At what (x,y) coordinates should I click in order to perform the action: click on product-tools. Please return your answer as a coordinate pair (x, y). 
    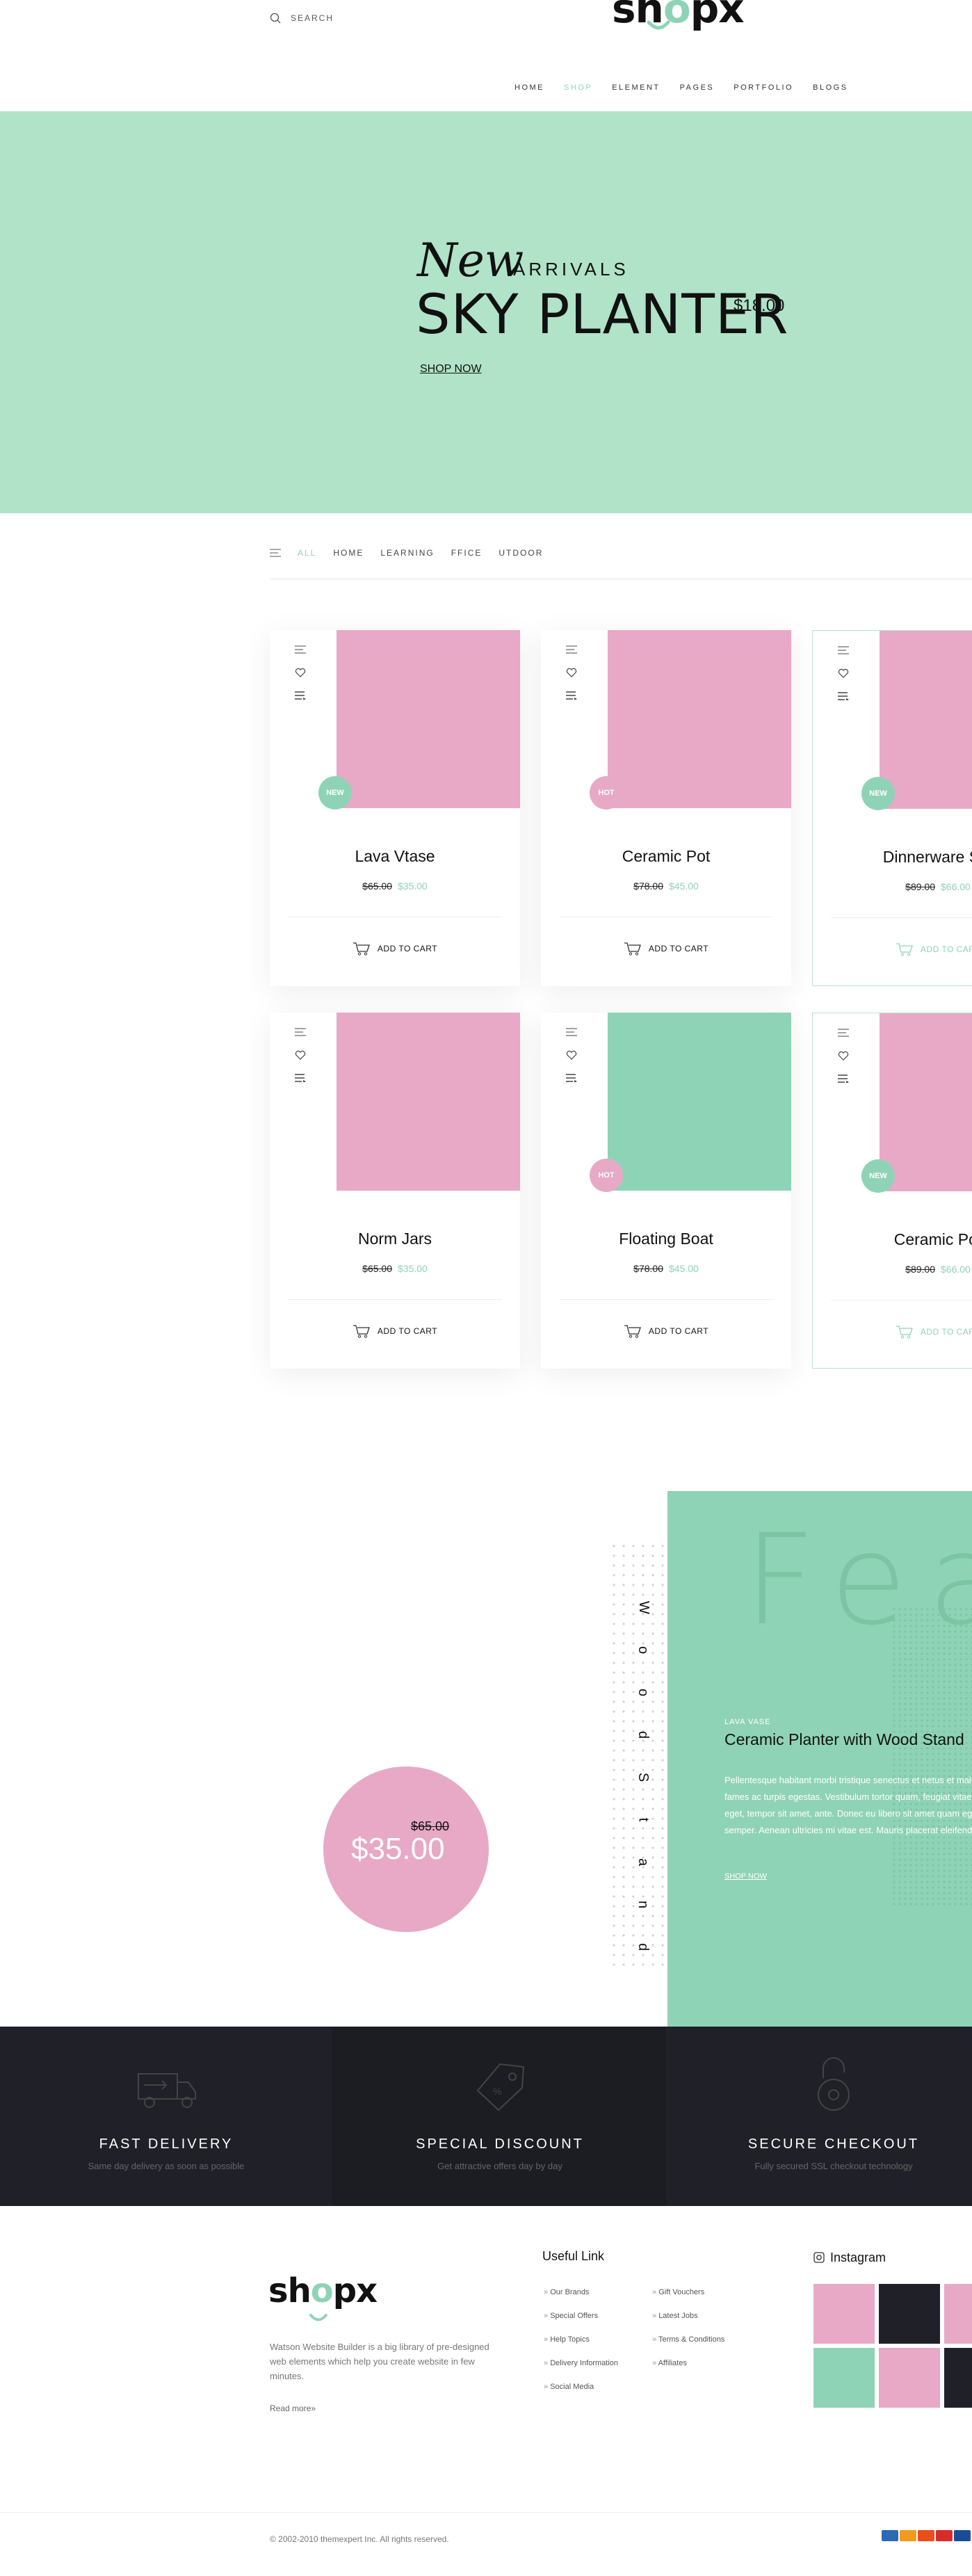
    Looking at the image, I should click on (571, 672).